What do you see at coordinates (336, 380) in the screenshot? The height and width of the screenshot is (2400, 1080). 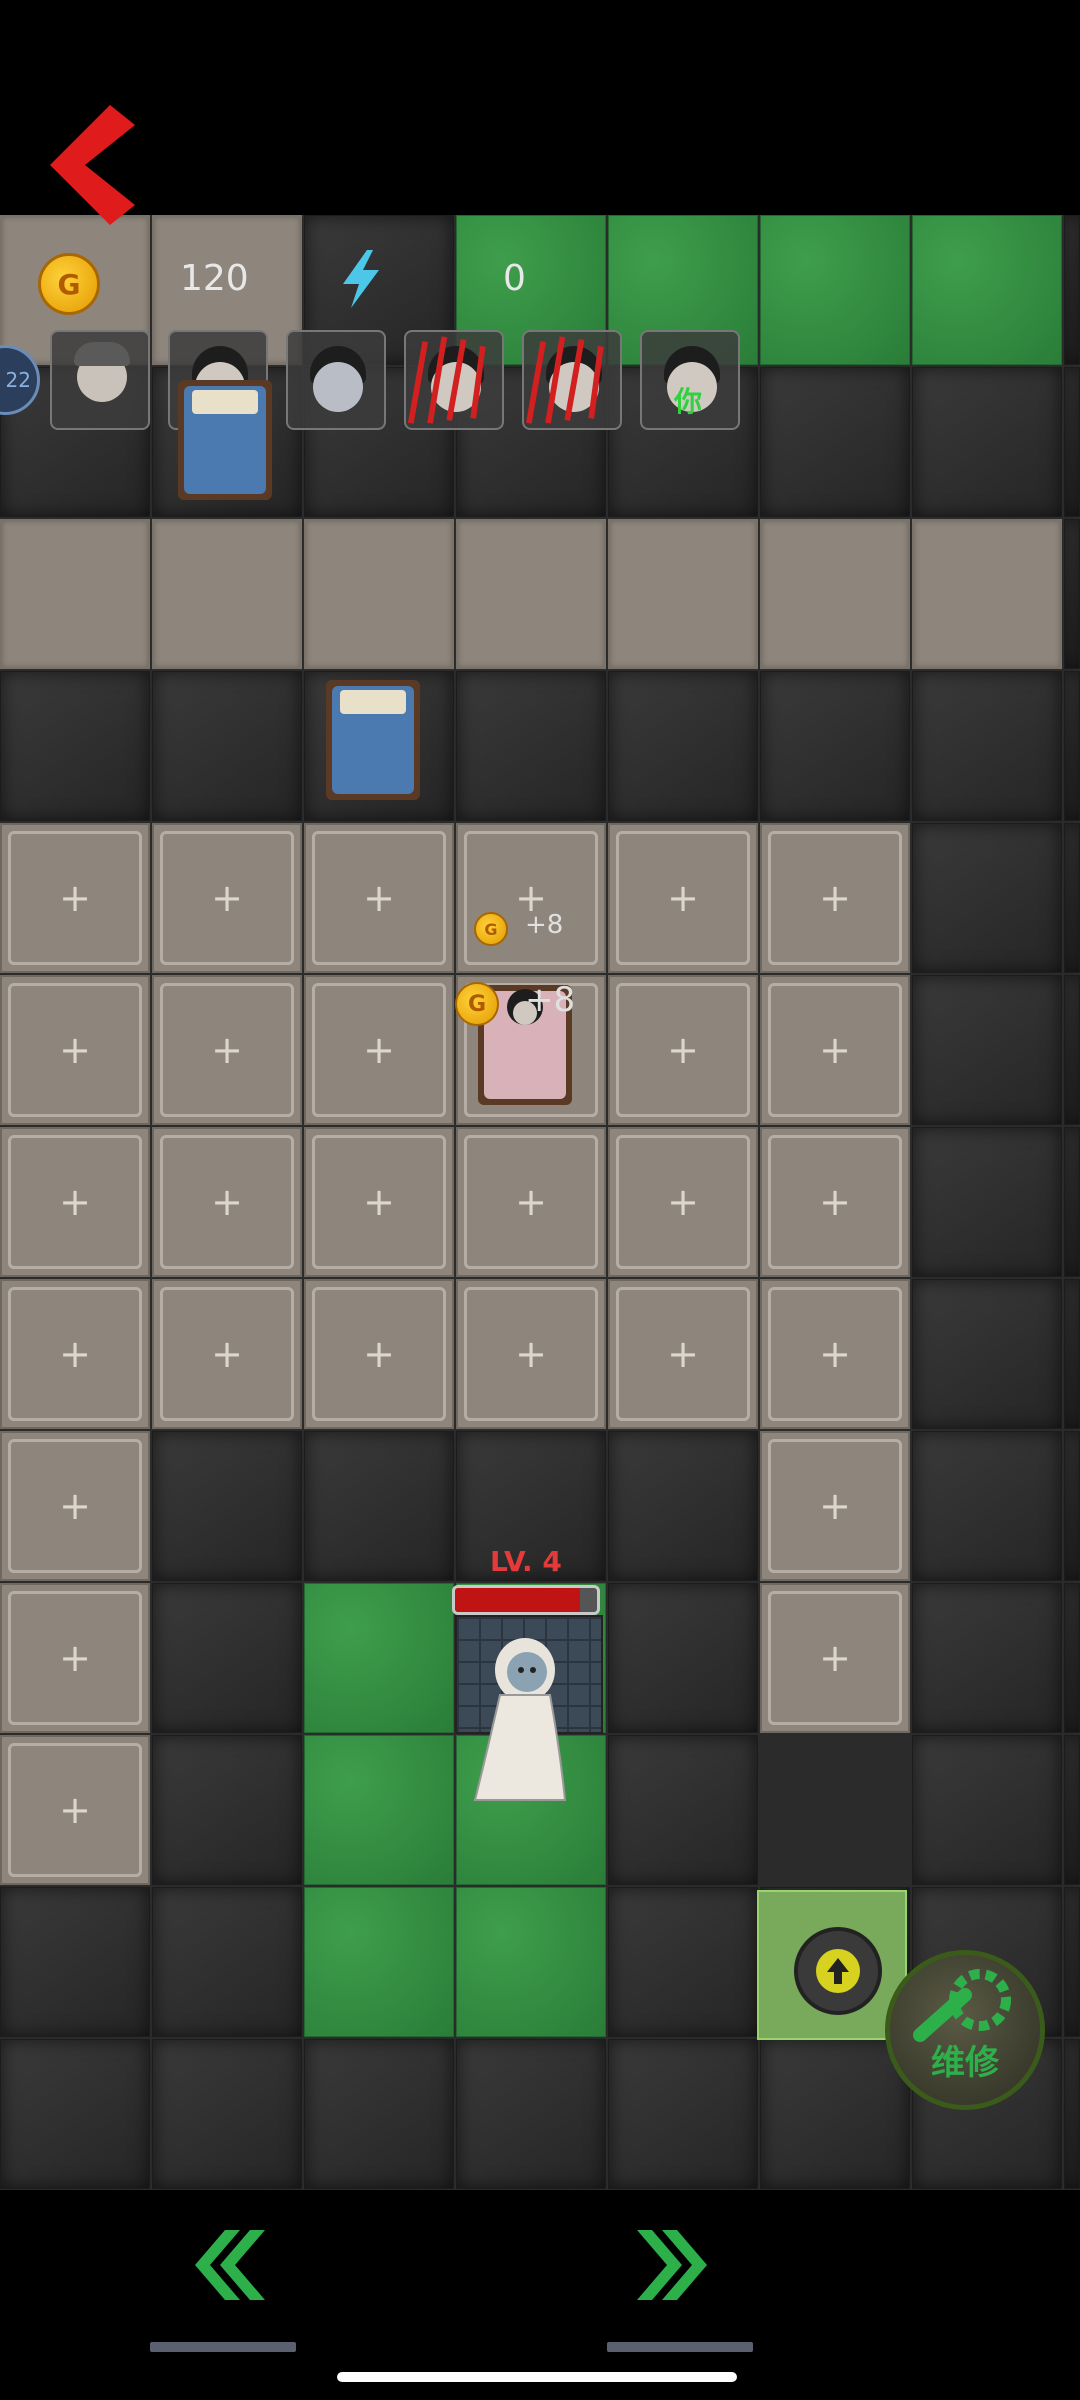 I see `portrait-pale-boy` at bounding box center [336, 380].